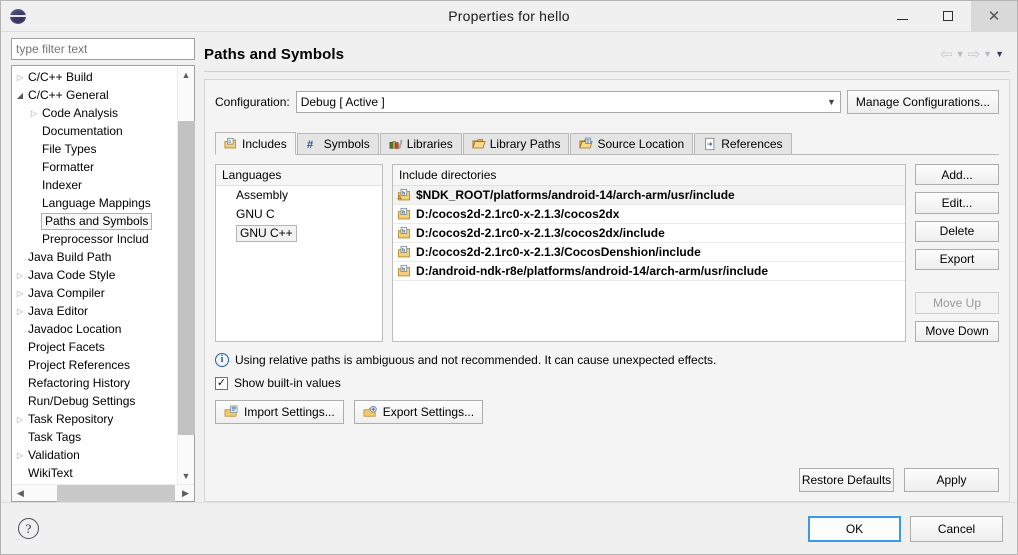 Image resolution: width=1018 pixels, height=555 pixels. What do you see at coordinates (299, 233) in the screenshot?
I see `language-list-item: GNU C++` at bounding box center [299, 233].